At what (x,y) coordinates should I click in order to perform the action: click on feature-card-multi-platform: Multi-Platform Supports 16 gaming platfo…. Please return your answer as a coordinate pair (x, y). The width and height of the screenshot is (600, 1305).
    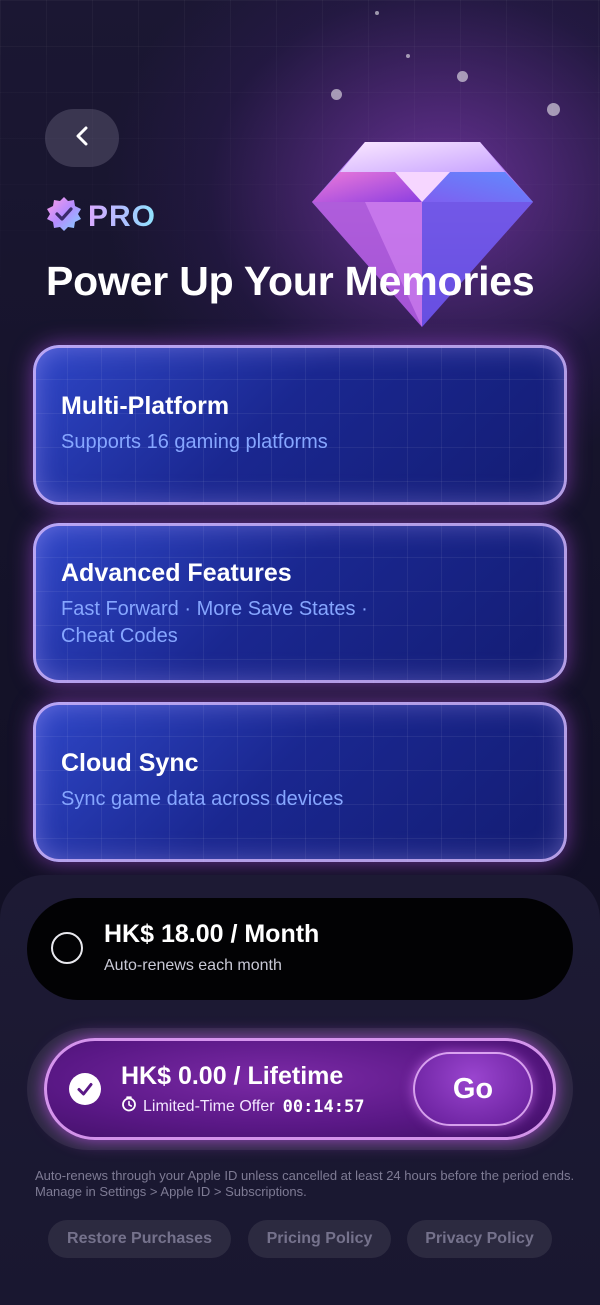
    Looking at the image, I should click on (300, 425).